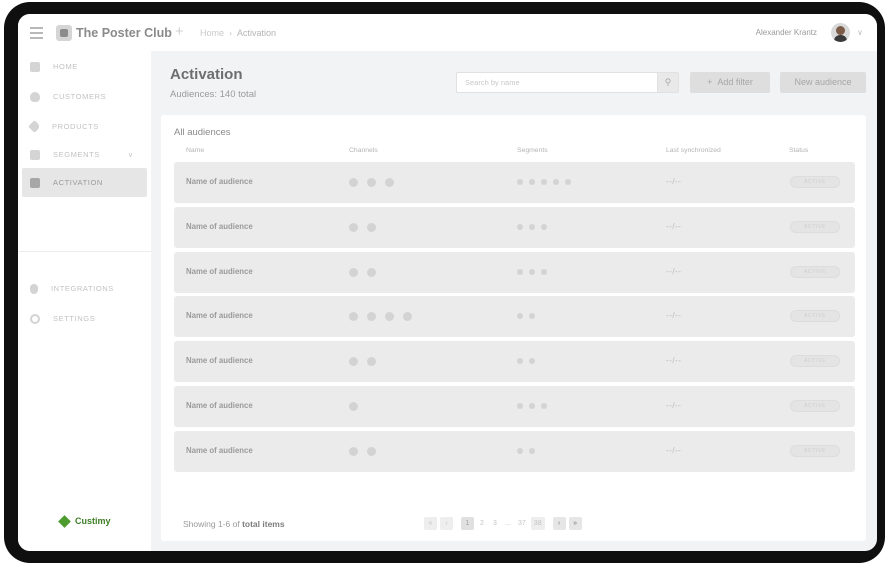 This screenshot has width=888, height=564. What do you see at coordinates (786, 32) in the screenshot?
I see `user-name: Alexander Krantz` at bounding box center [786, 32].